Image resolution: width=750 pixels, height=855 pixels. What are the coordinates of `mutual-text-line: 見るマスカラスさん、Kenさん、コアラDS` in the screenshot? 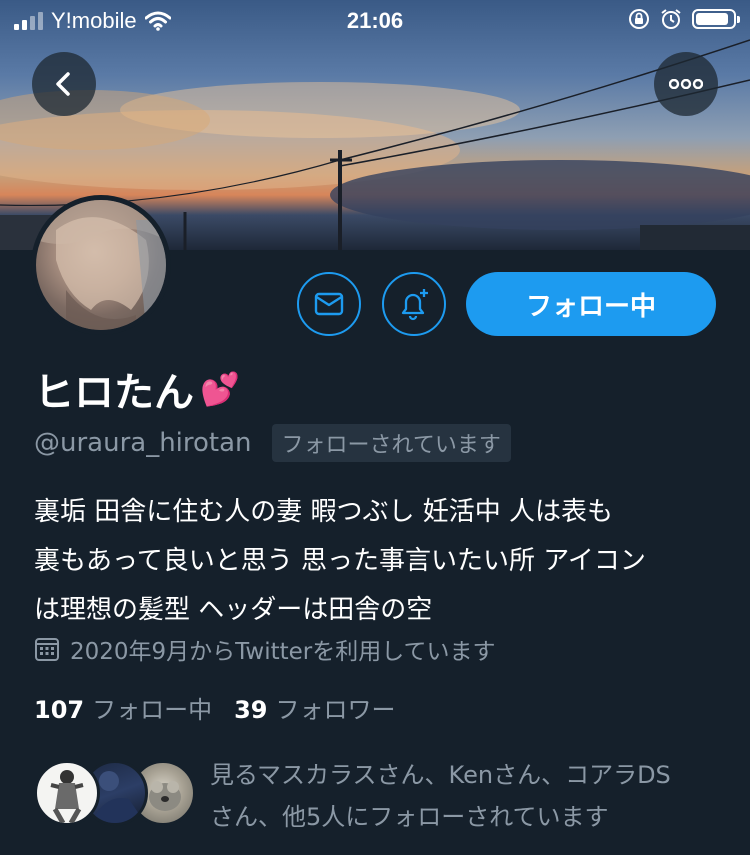 It's located at (440, 775).